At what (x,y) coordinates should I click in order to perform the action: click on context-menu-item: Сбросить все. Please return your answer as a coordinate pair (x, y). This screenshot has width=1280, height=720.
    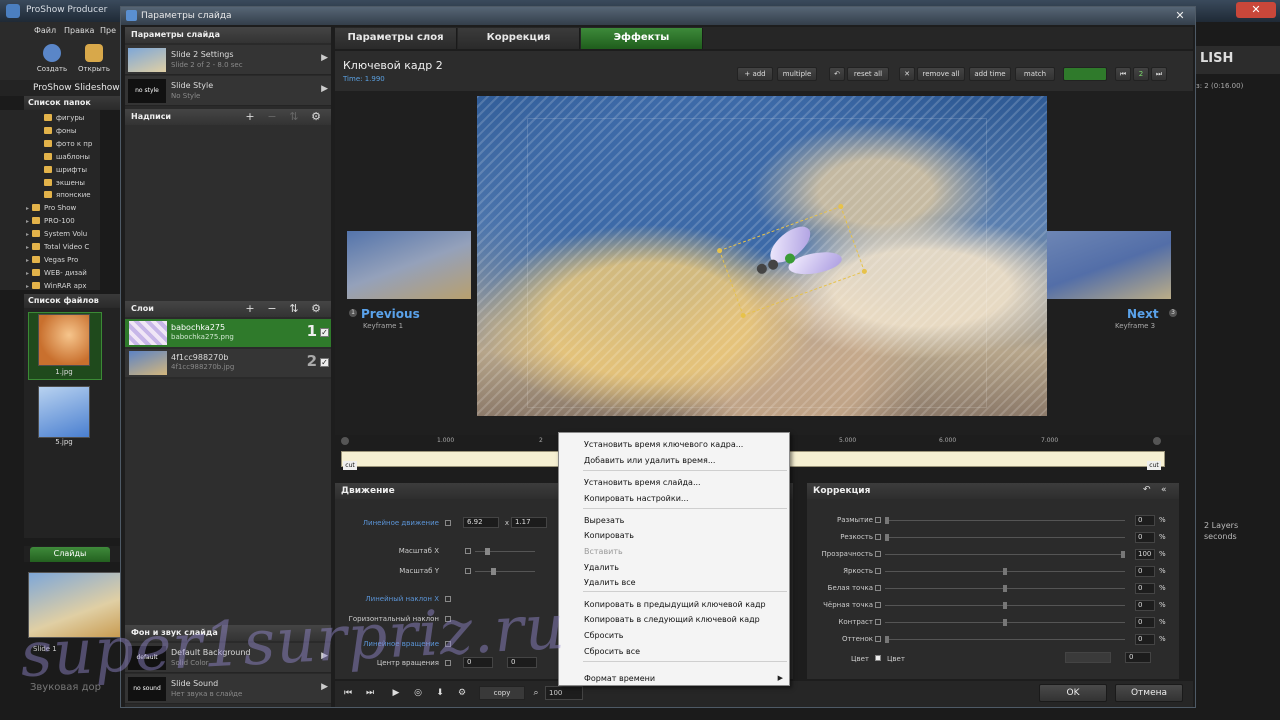
    Looking at the image, I should click on (674, 651).